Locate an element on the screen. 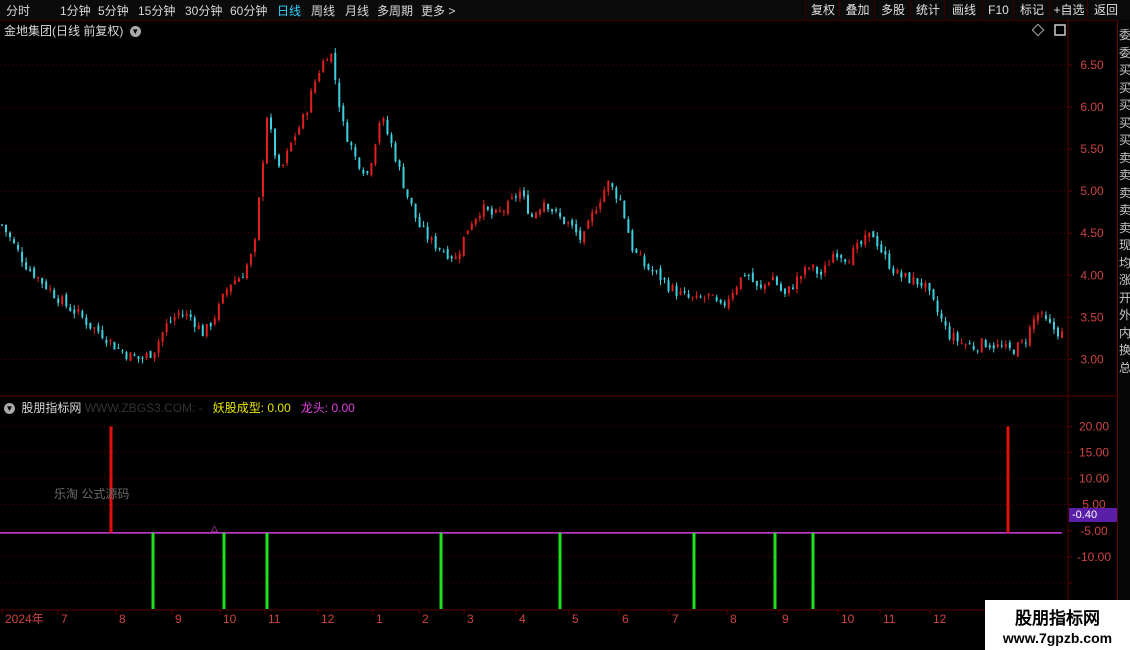 This screenshot has width=1130, height=650. toolbar-action-0: 复权 is located at coordinates (822, 10).